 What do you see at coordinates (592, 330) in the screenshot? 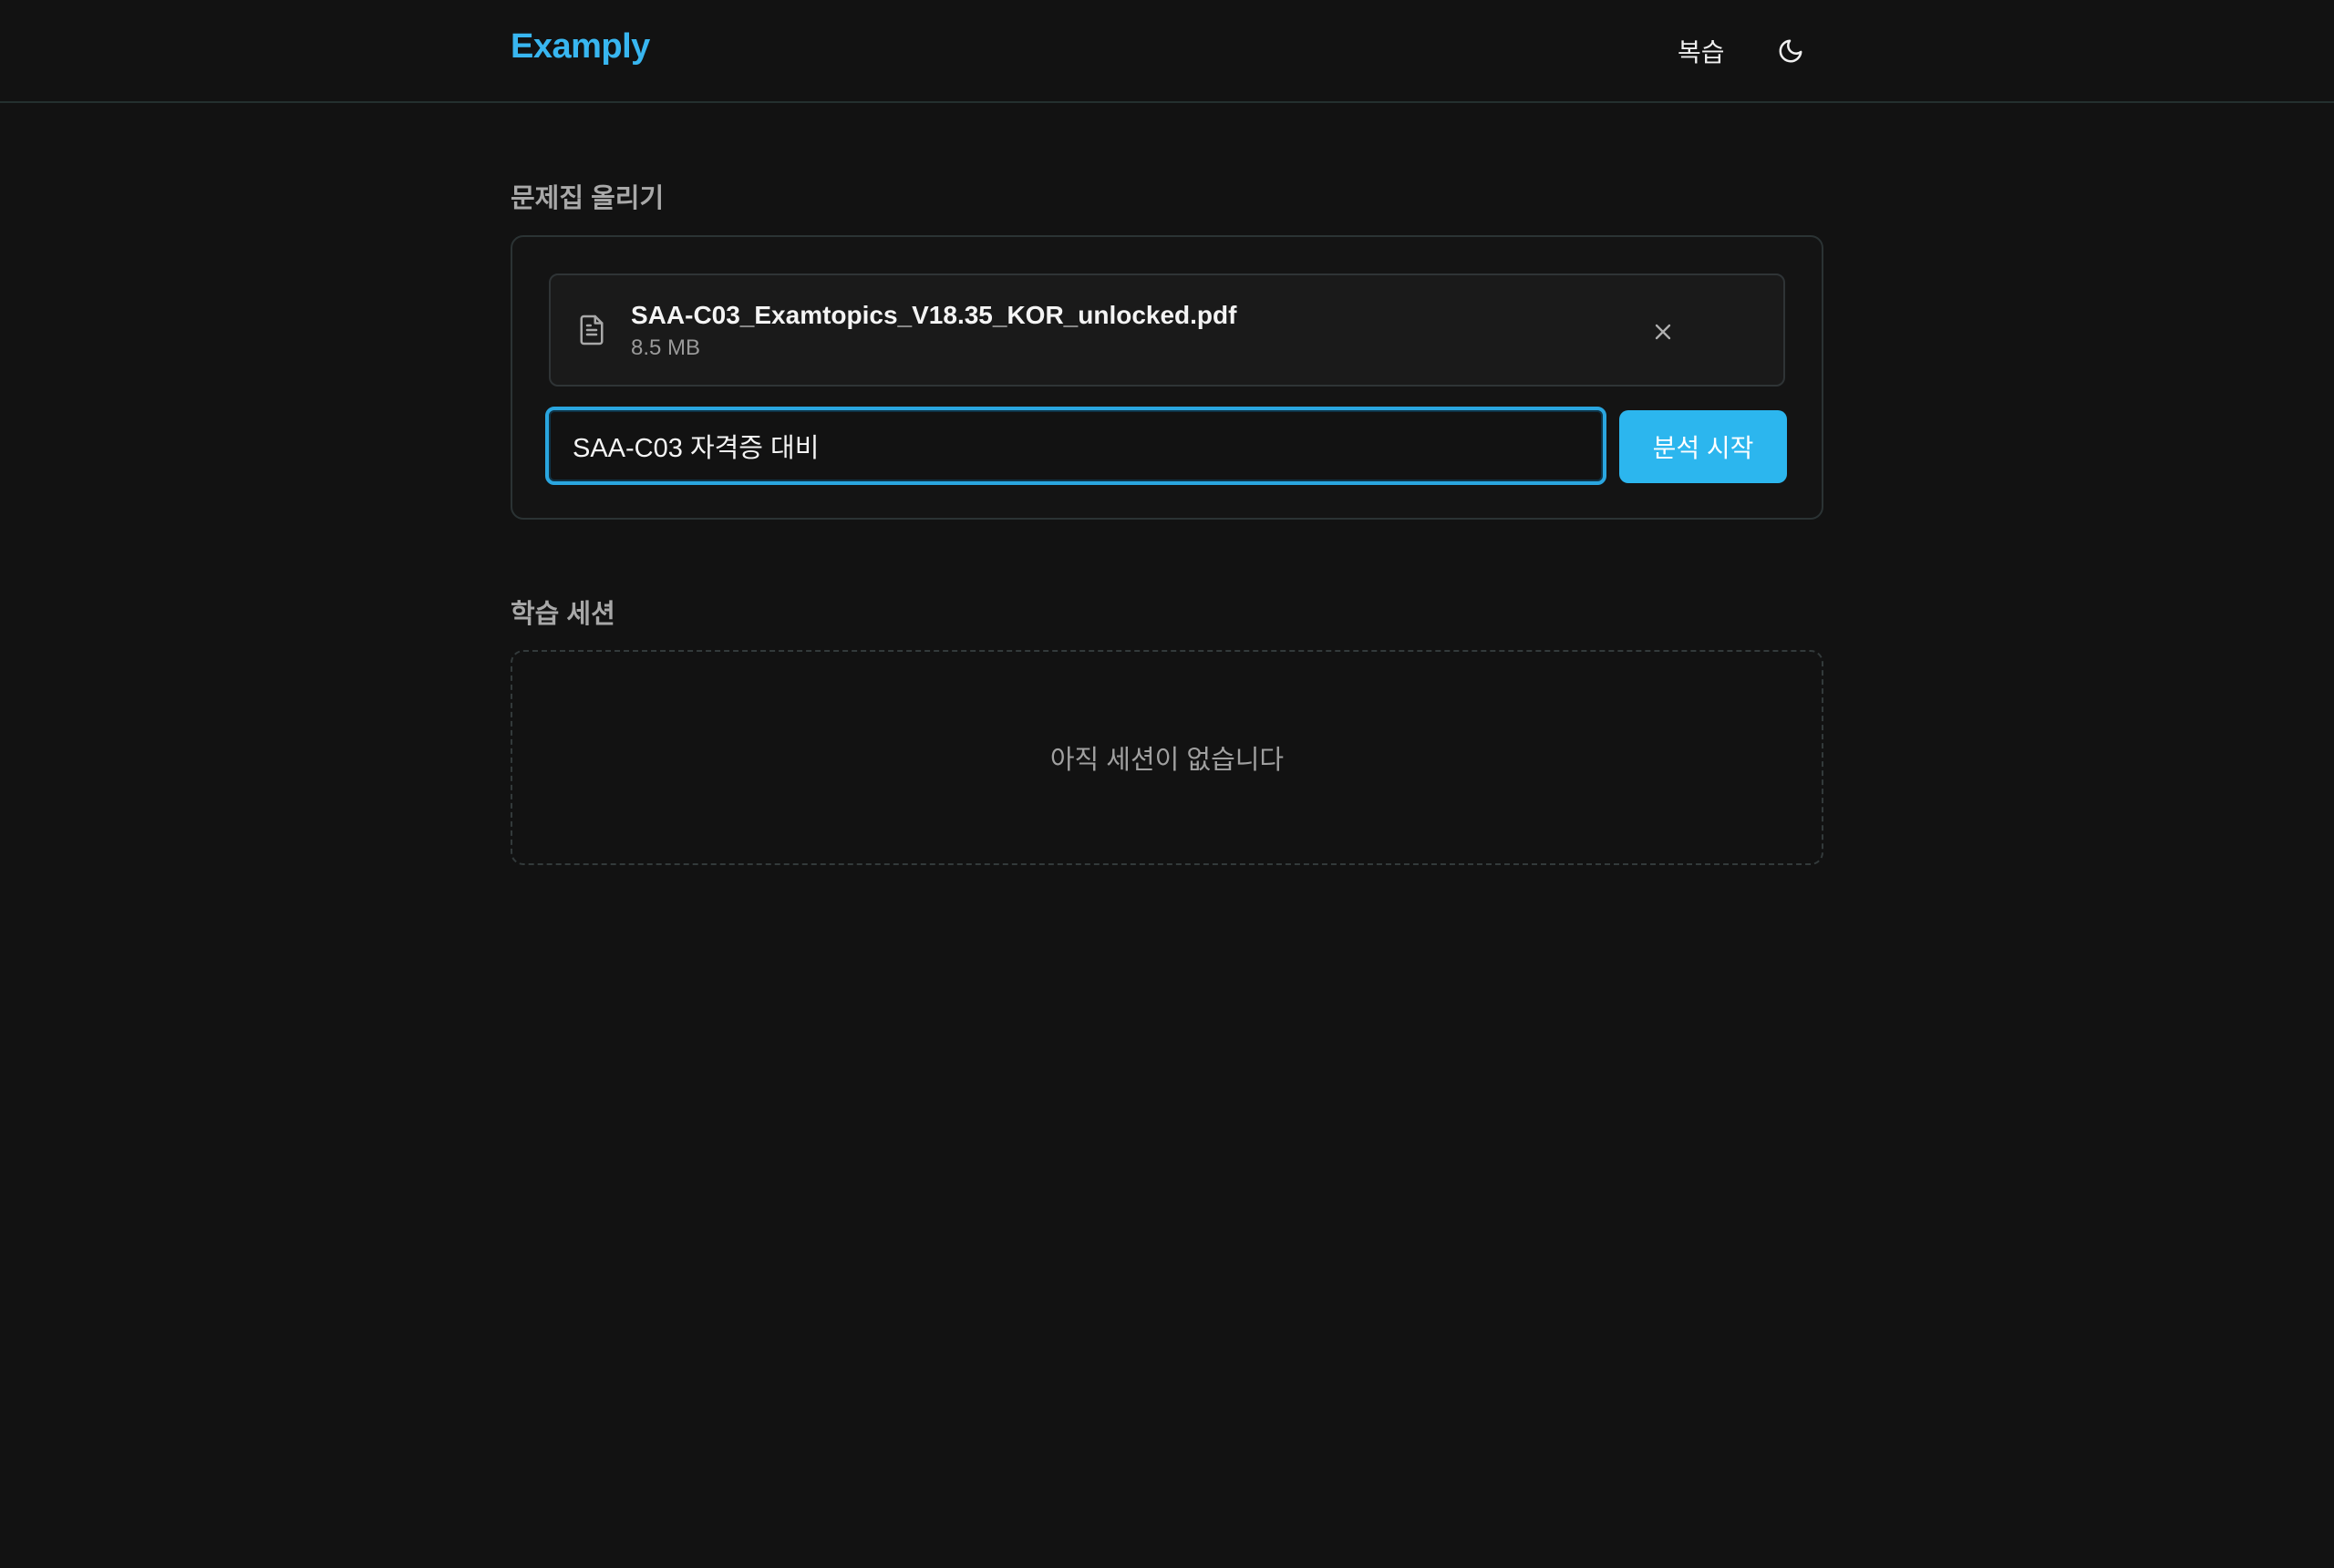
I see `file-text-icon` at bounding box center [592, 330].